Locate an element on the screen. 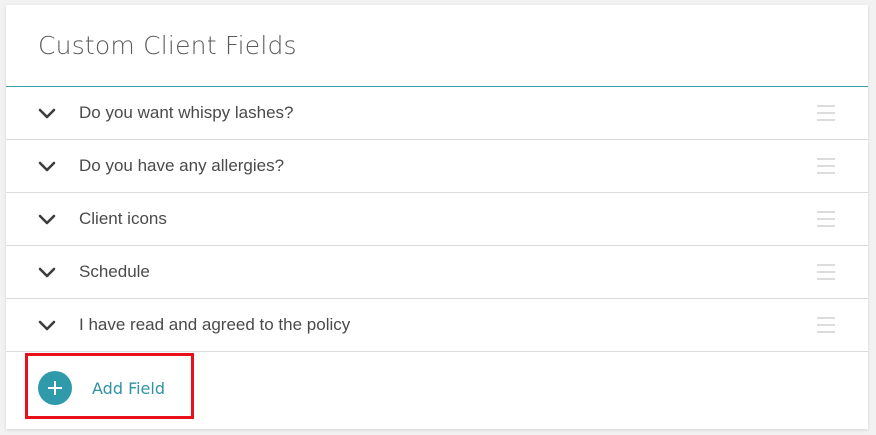 The image size is (876, 435). field-label: Client icons is located at coordinates (123, 218).